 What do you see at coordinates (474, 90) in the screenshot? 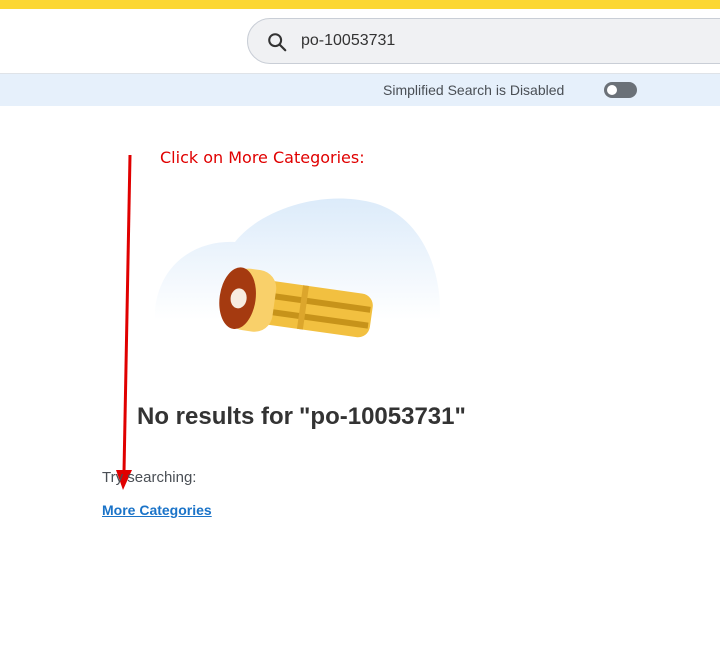
I see `simplified-search-label: Simplified Search is Disabled` at bounding box center [474, 90].